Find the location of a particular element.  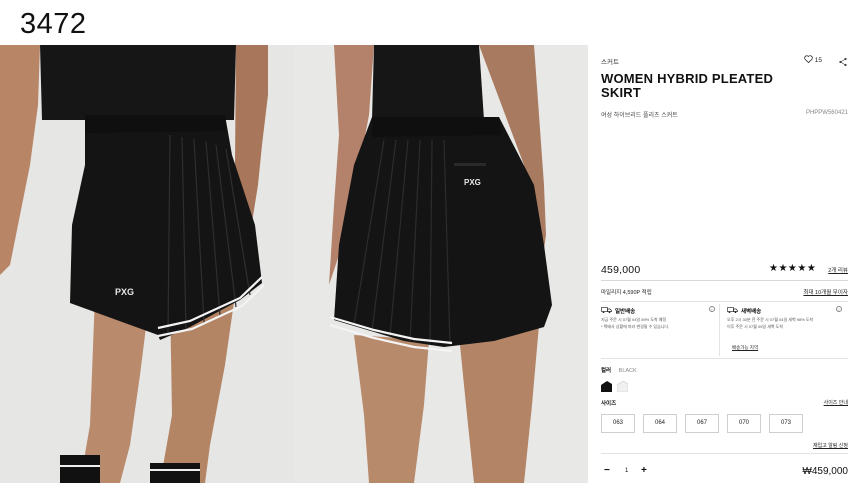

color-row: 컬러 BLACK is located at coordinates (619, 370).